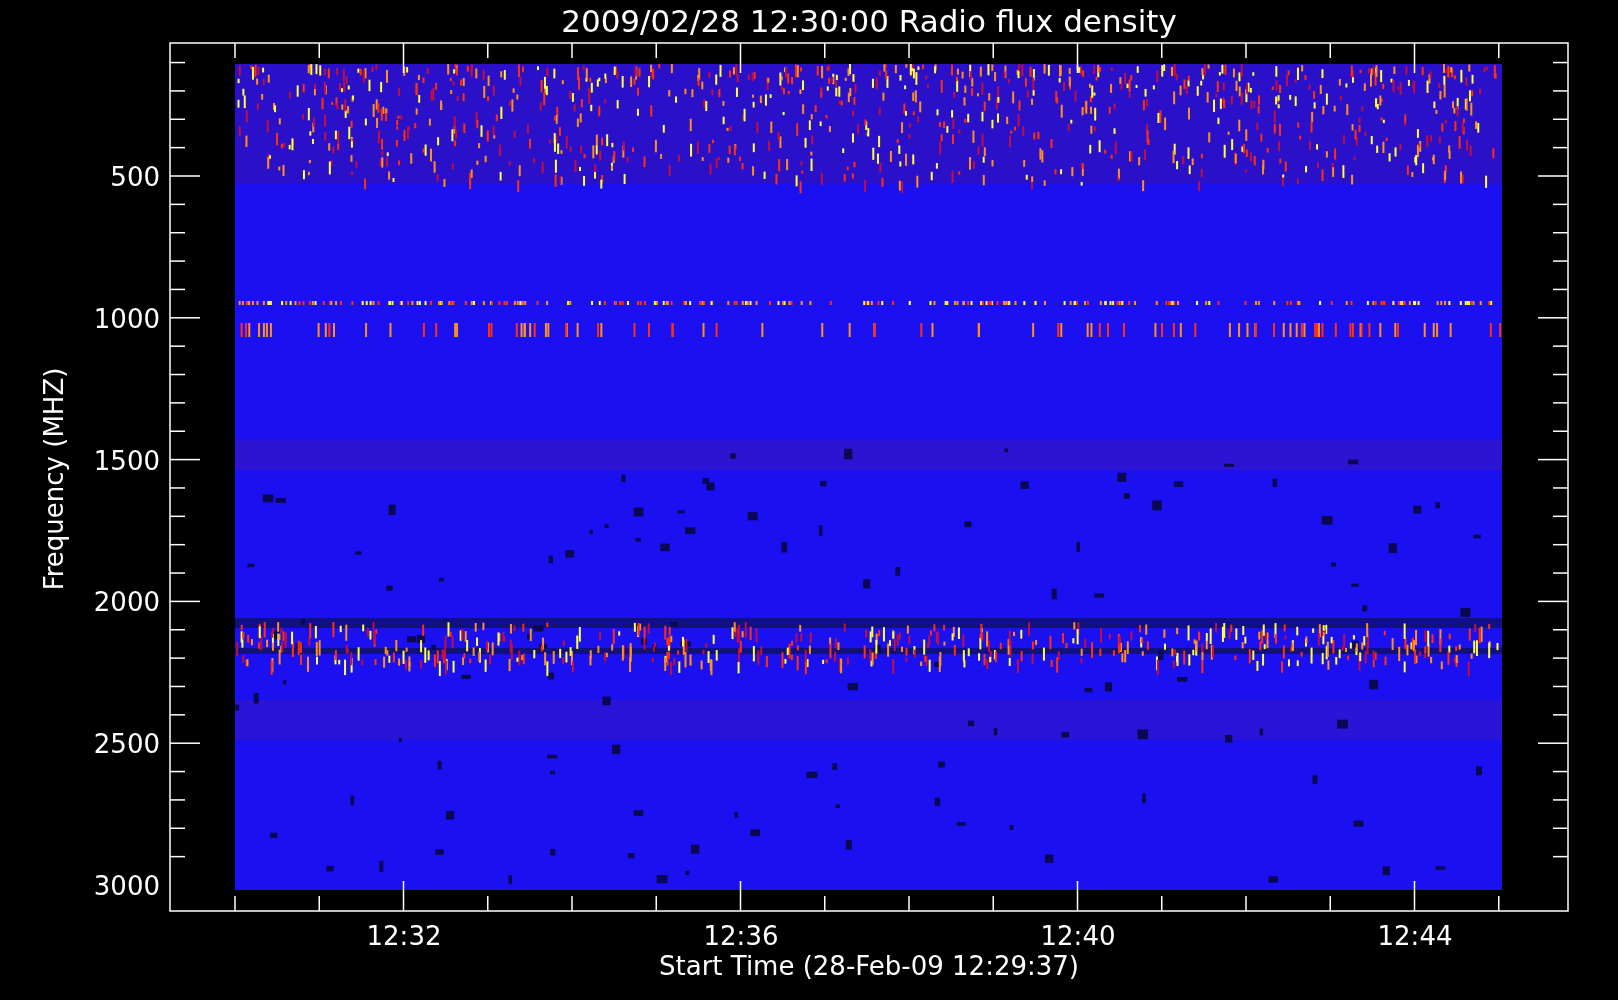  I want to click on tick-label: 12:32, so click(404, 936).